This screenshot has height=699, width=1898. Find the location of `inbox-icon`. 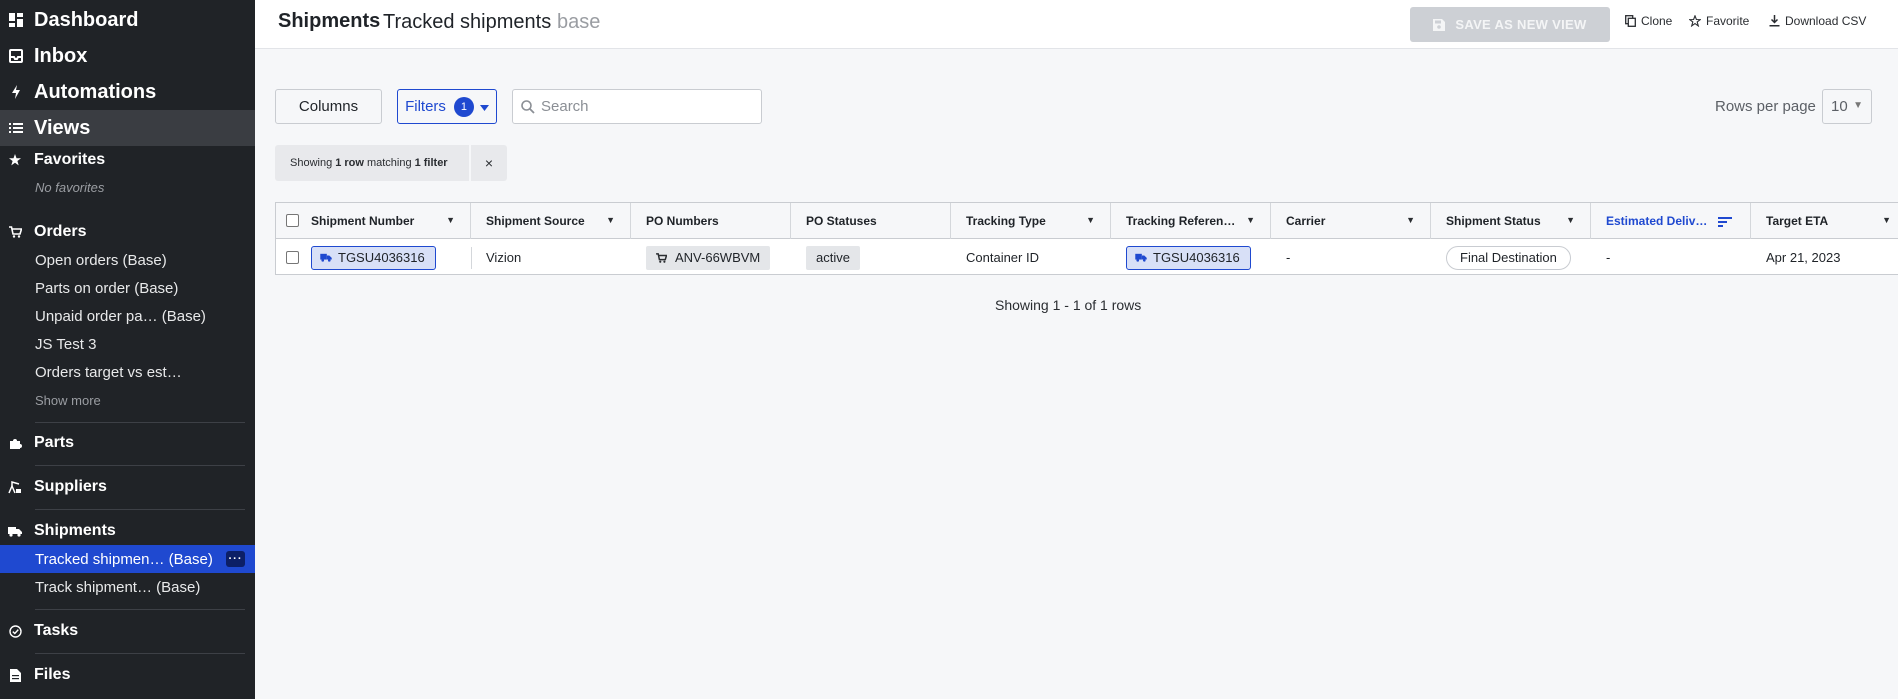

inbox-icon is located at coordinates (16, 56).